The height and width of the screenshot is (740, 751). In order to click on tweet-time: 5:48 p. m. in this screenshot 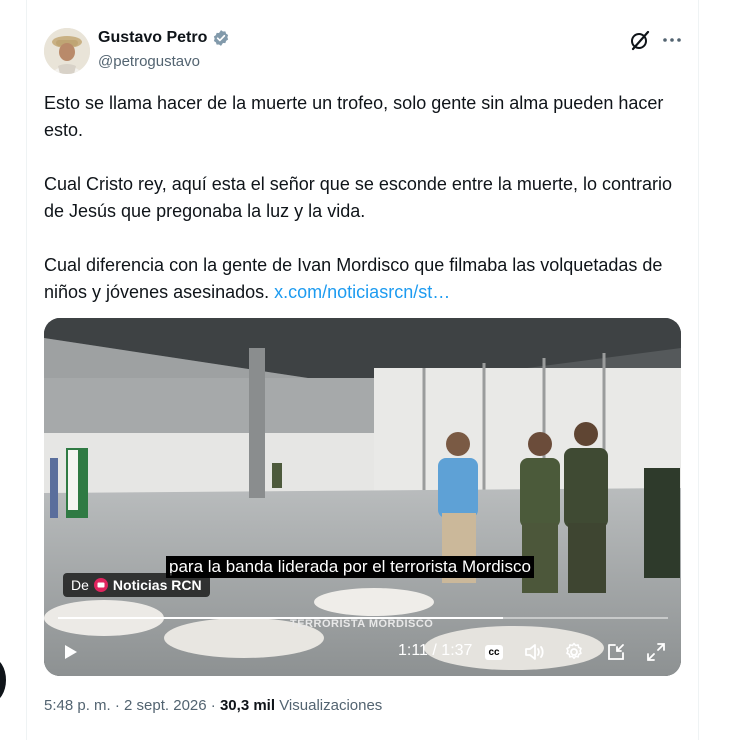, I will do `click(77, 705)`.